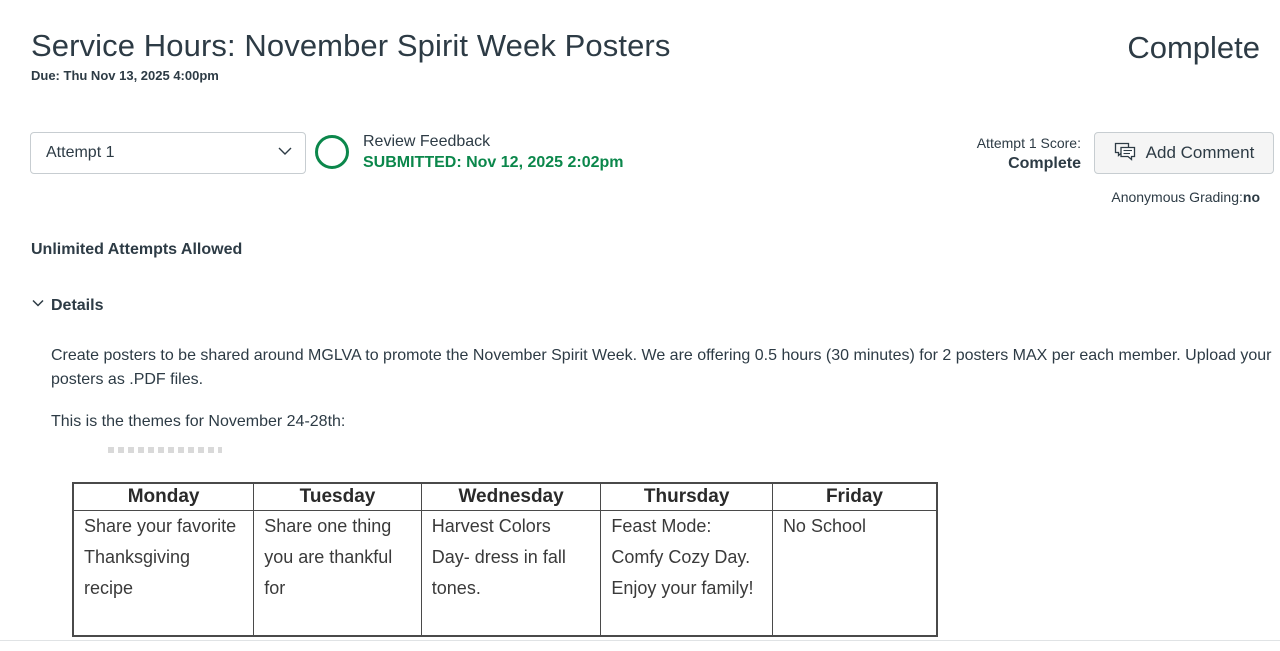 The height and width of the screenshot is (651, 1280). What do you see at coordinates (493, 162) in the screenshot?
I see `submitted-status: SUBMITTED: Nov 12, 2025 2:02pm` at bounding box center [493, 162].